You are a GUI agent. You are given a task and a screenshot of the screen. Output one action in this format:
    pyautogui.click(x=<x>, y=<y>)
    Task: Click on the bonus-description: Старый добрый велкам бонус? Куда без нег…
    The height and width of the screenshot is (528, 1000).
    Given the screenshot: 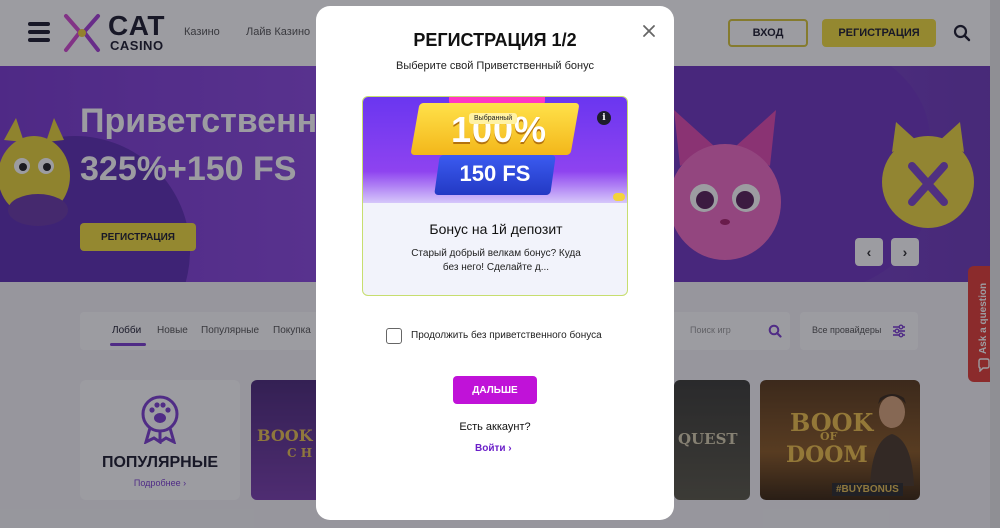 What is the action you would take?
    pyautogui.click(x=496, y=260)
    